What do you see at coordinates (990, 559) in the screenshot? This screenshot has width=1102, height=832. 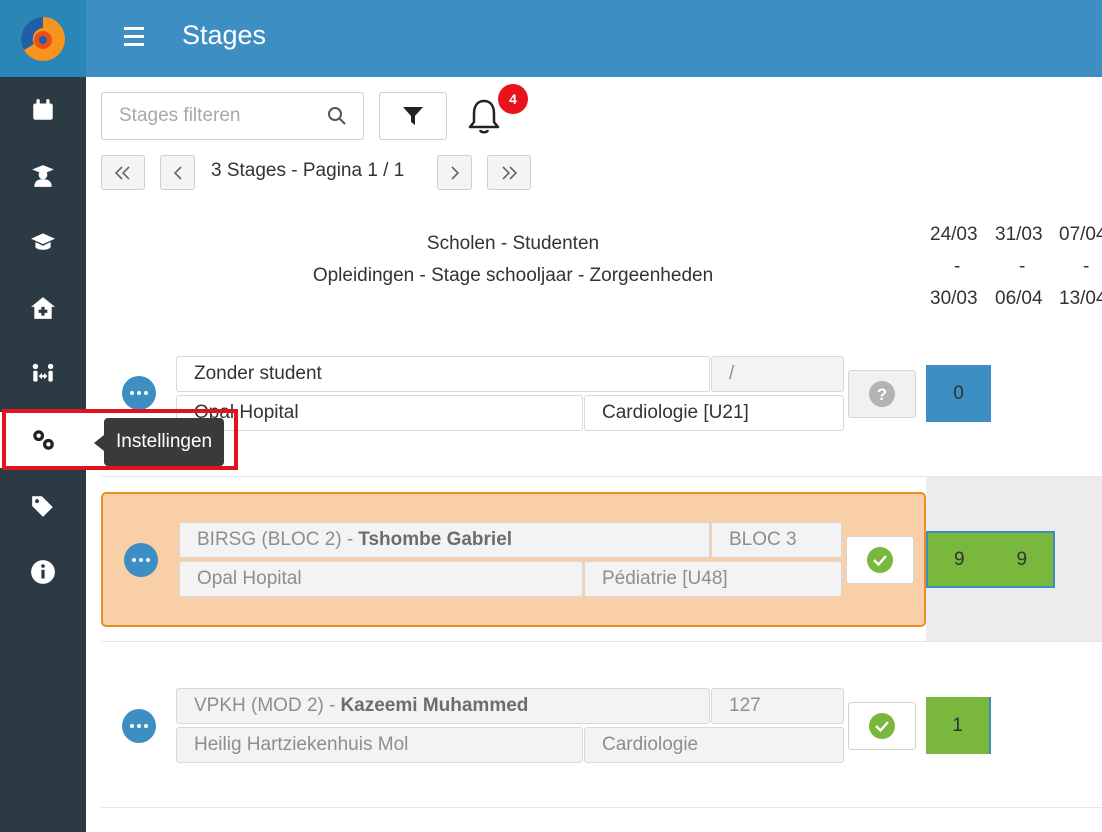 I see `week-value-box: 9 9` at bounding box center [990, 559].